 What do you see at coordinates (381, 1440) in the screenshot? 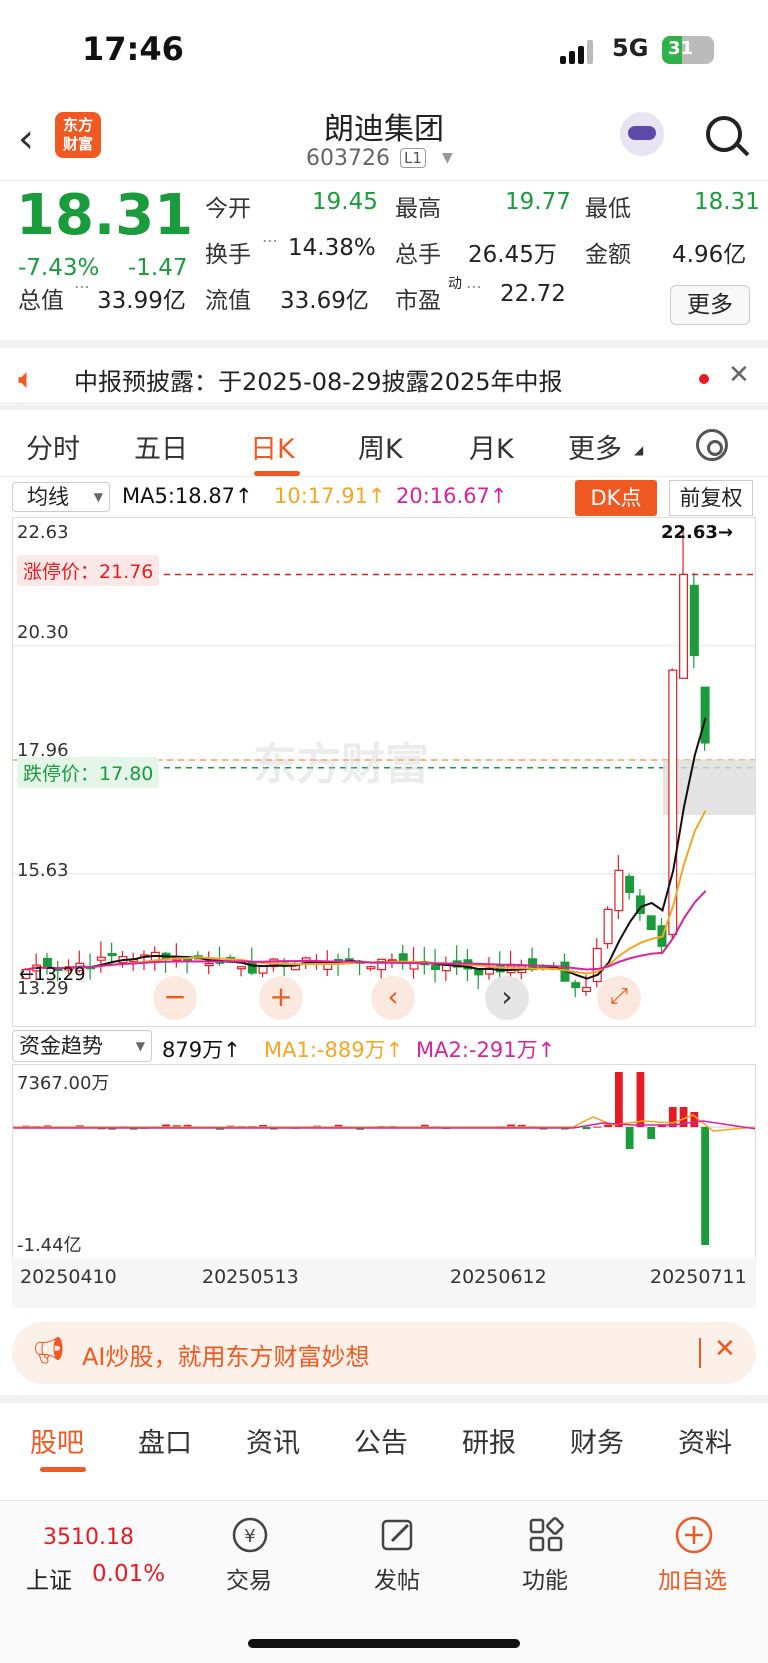
I see `tab-announcements: 公告` at bounding box center [381, 1440].